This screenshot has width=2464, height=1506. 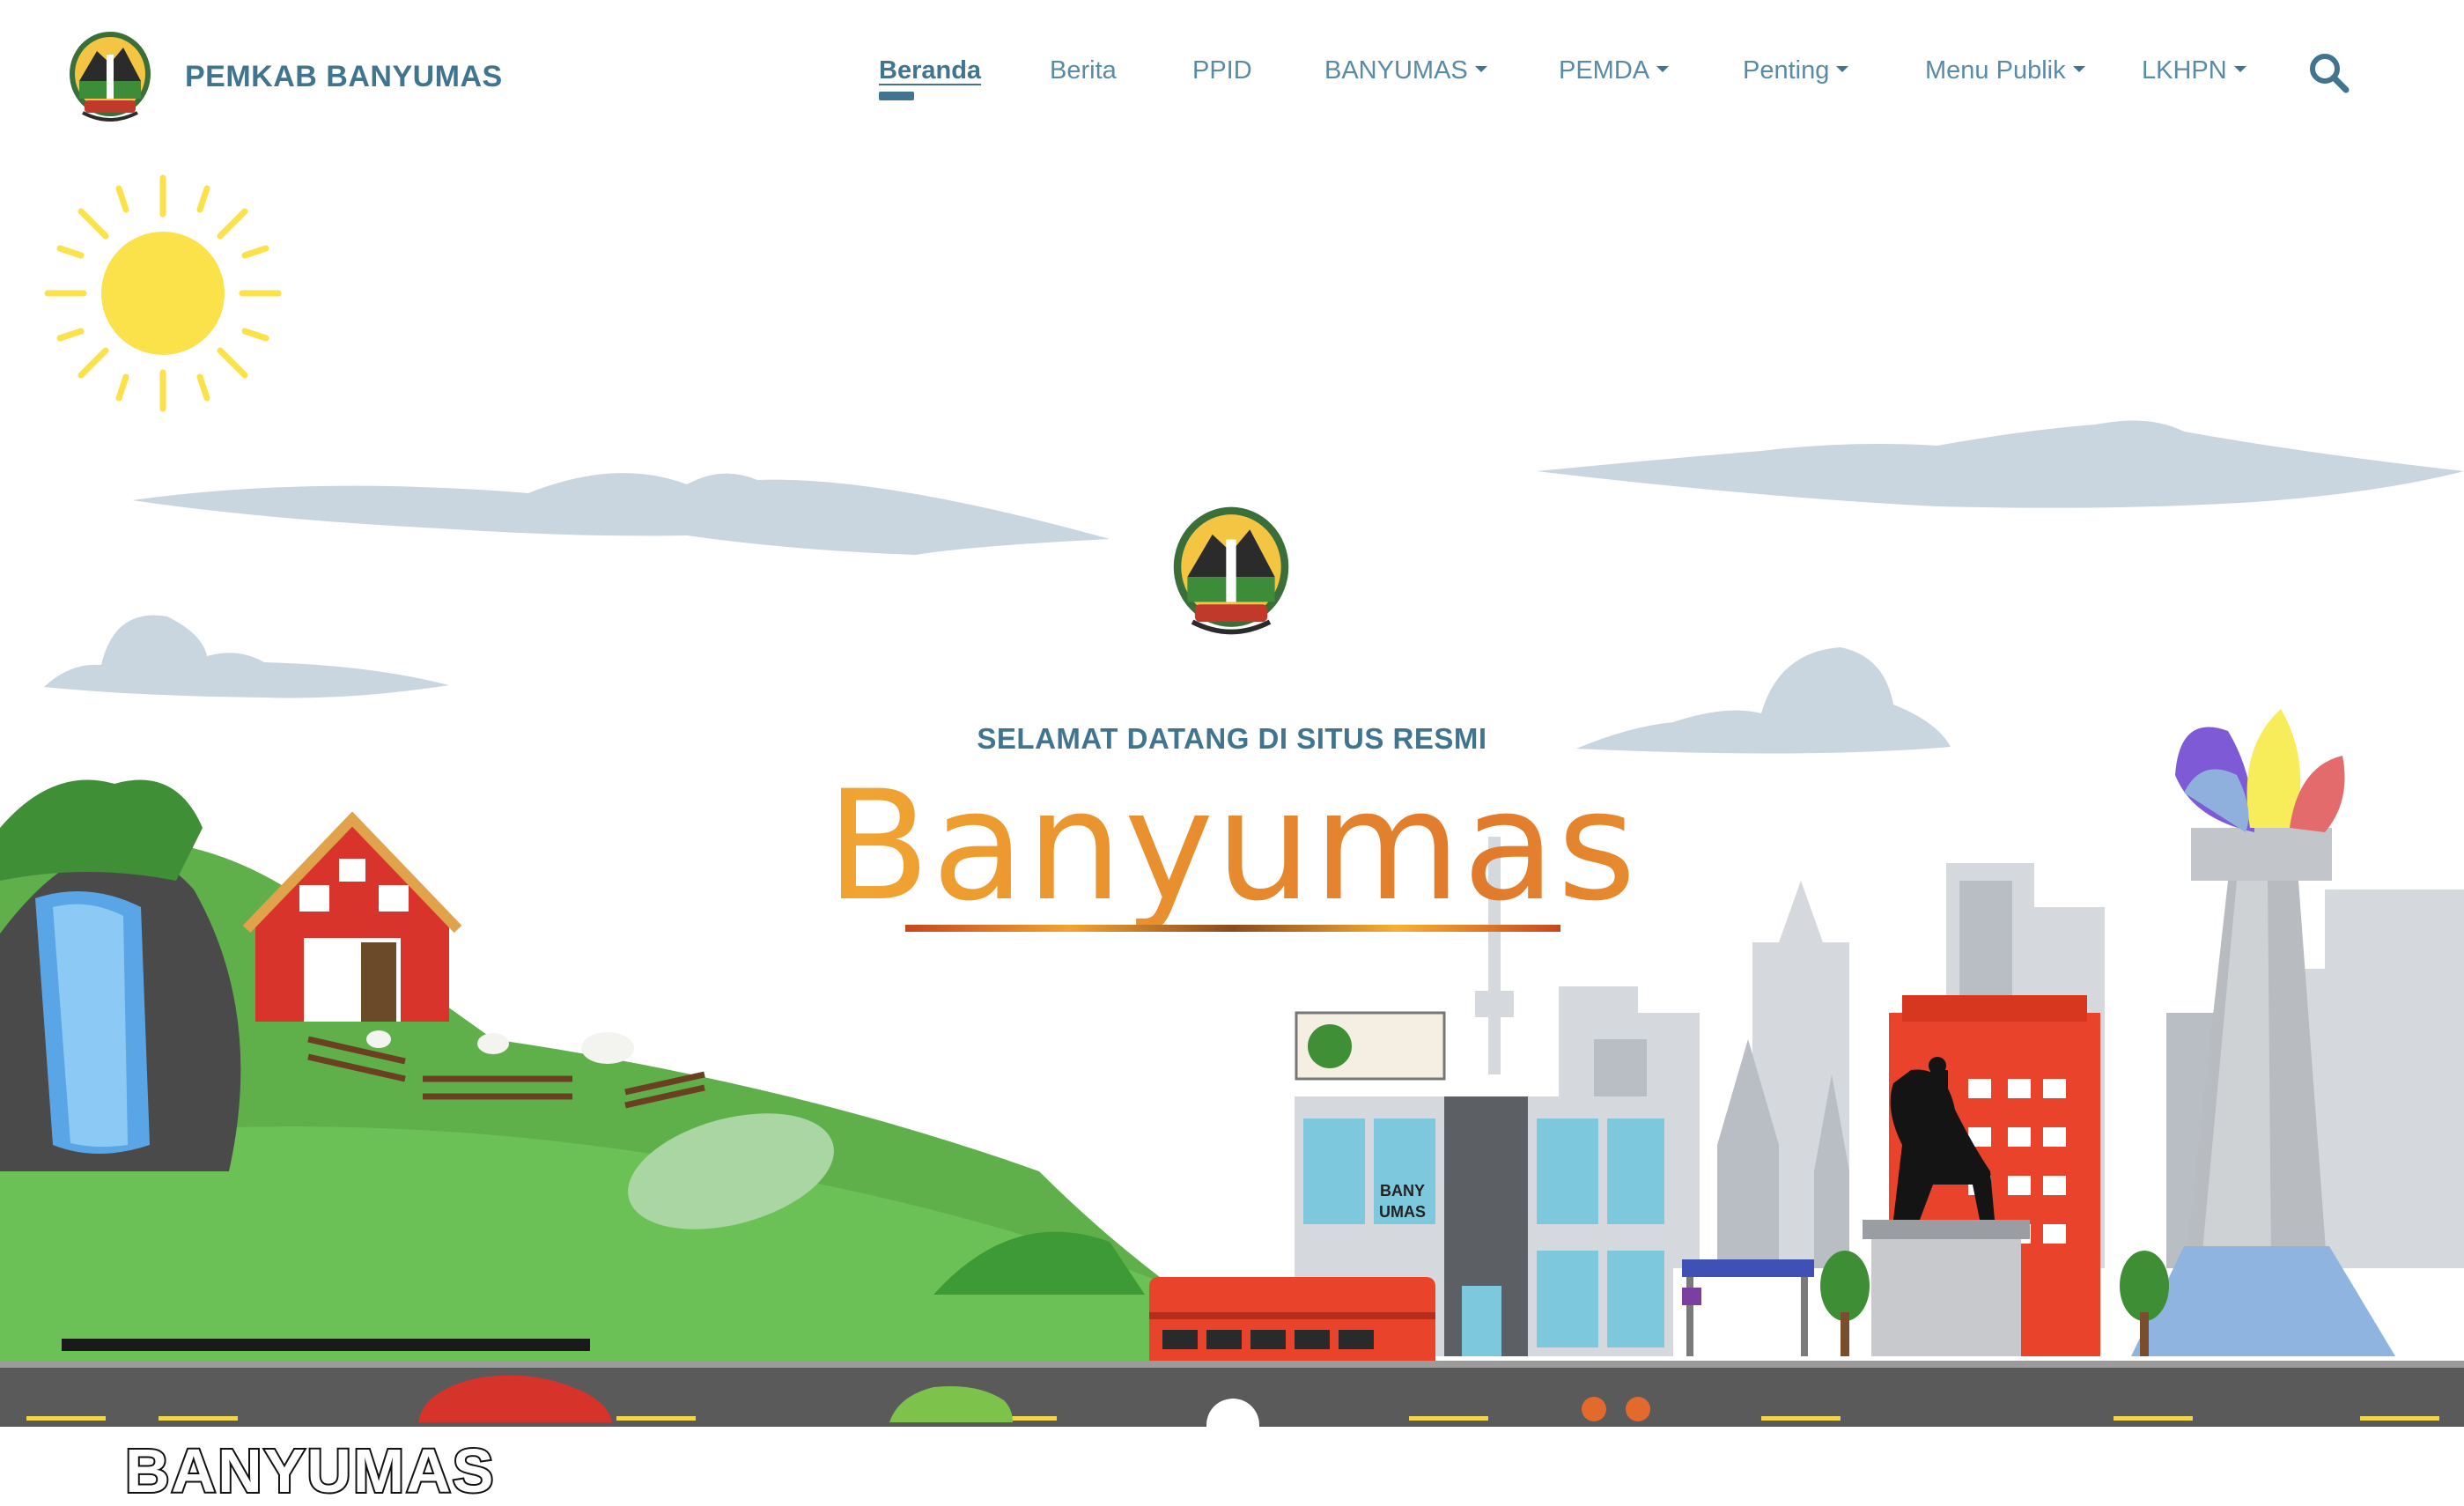 What do you see at coordinates (326, 1345) in the screenshot?
I see `banner-base` at bounding box center [326, 1345].